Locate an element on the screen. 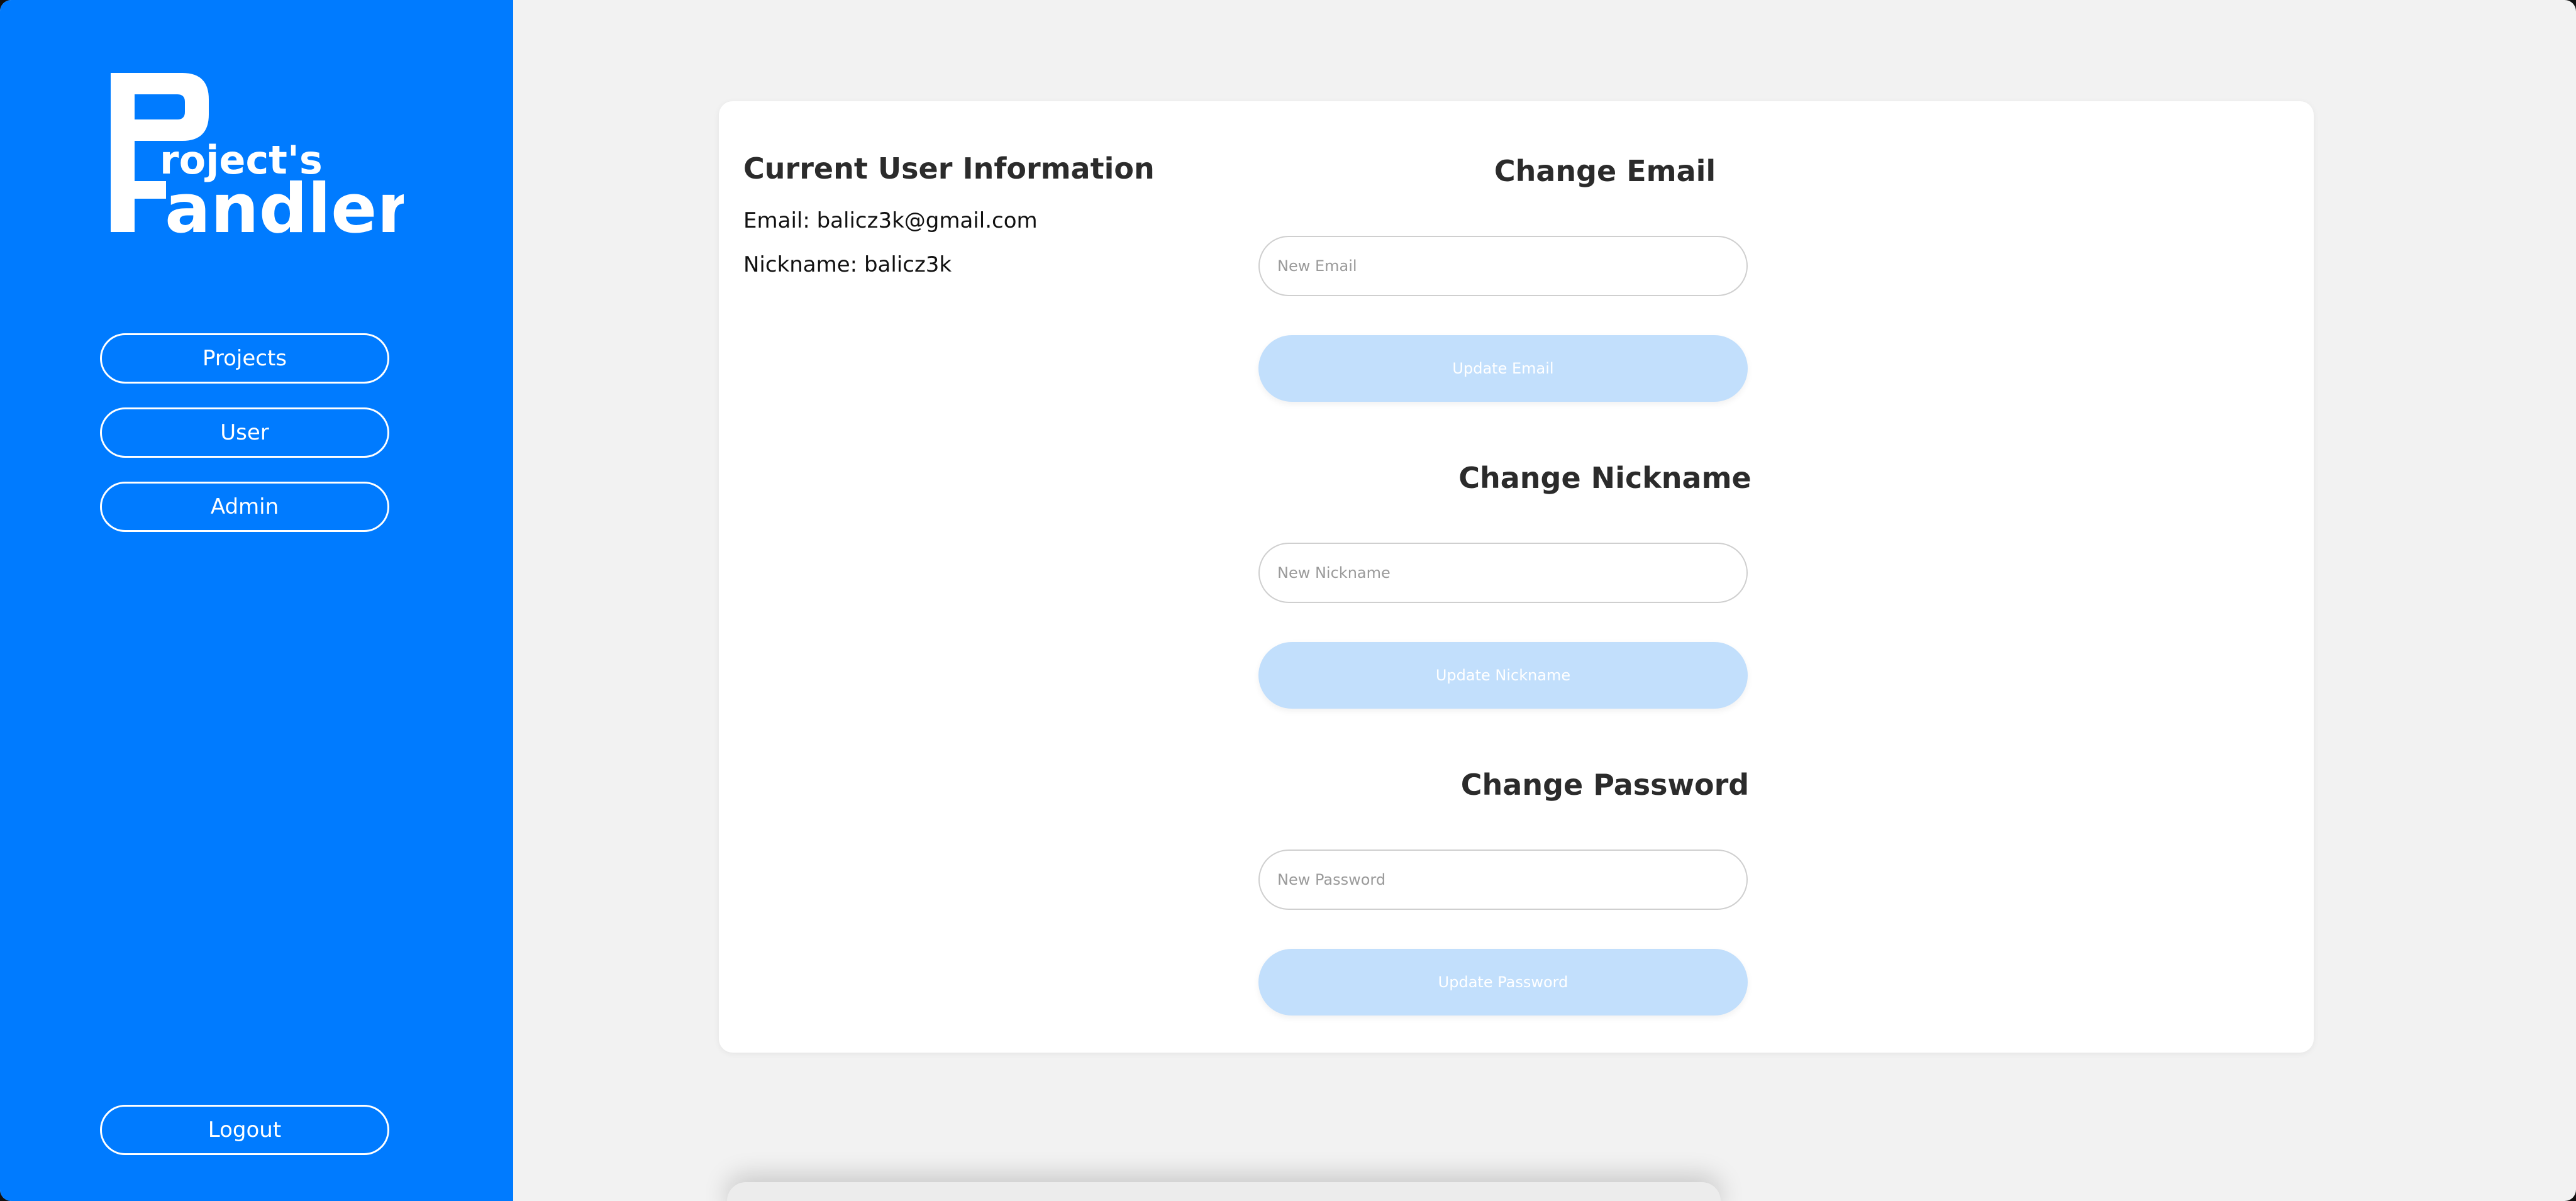  change-nickname-title: Change Nickname is located at coordinates (1605, 478).